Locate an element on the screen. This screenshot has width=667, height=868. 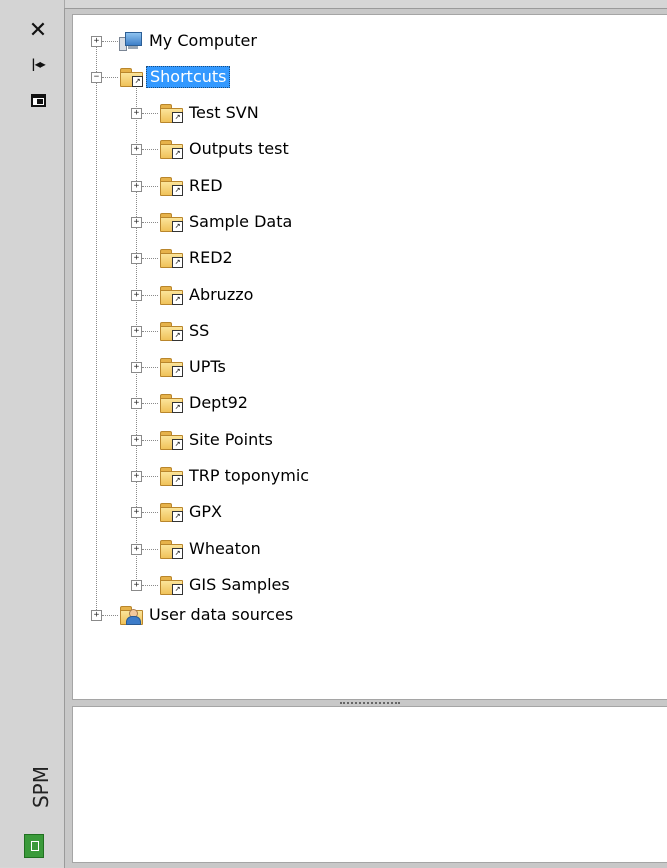
collapse-toggle: − is located at coordinates (96, 77).